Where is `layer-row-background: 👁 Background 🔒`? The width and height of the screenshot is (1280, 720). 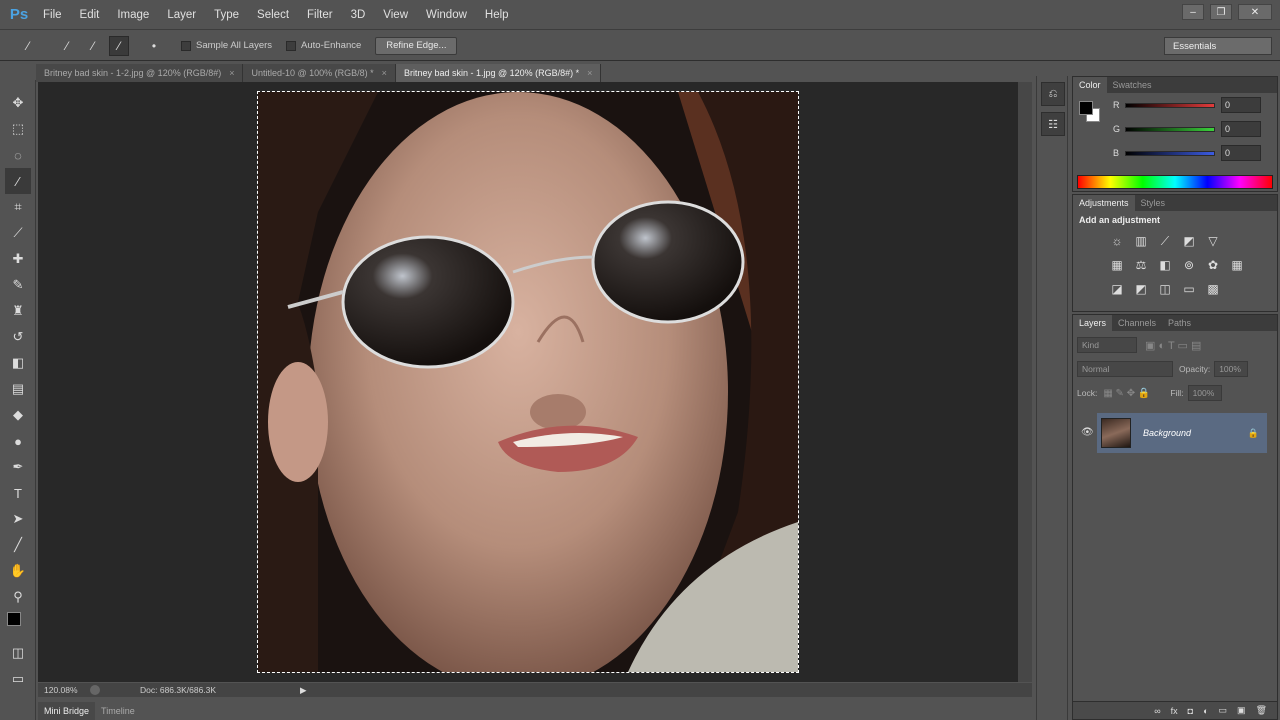 layer-row-background: 👁 Background 🔒 is located at coordinates (1175, 433).